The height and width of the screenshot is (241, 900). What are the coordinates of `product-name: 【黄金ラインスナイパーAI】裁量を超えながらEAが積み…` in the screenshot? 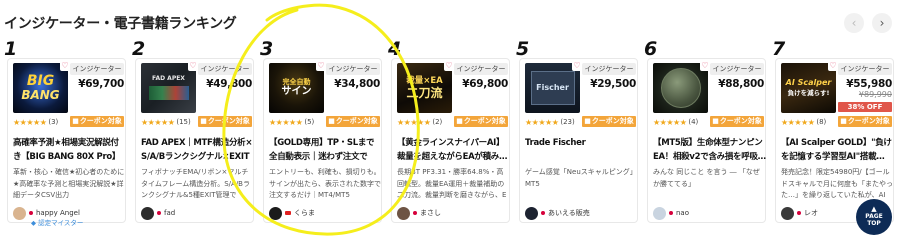 It's located at (453, 150).